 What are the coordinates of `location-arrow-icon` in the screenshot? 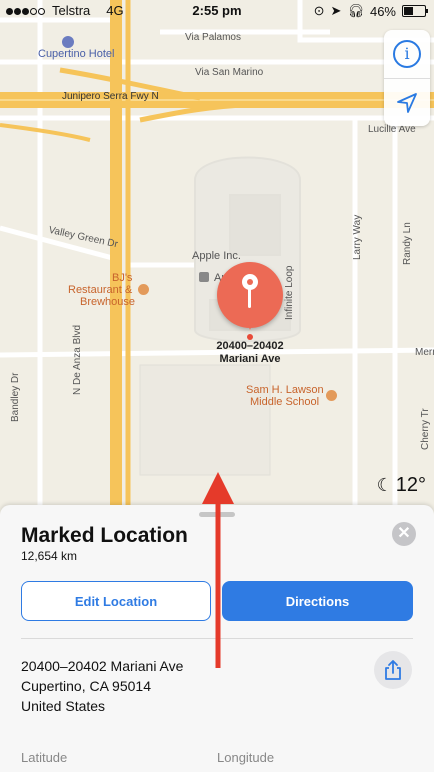 It's located at (407, 103).